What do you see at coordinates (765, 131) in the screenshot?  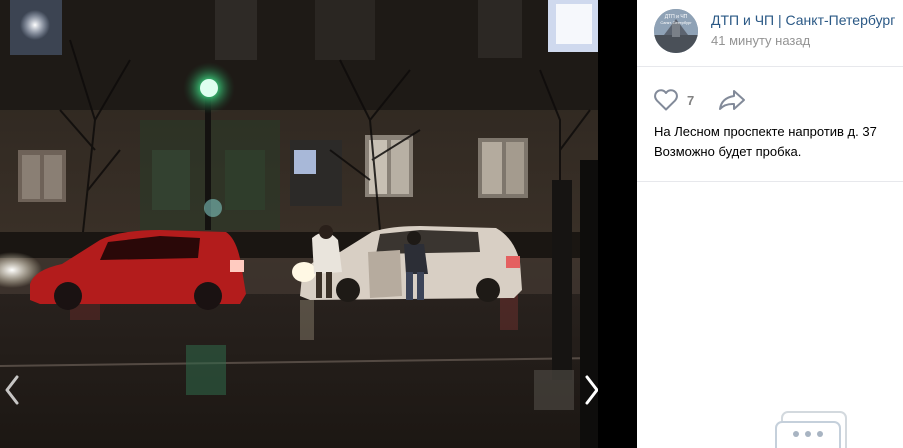 I see `post-text-line-1: На Лесном проспекте напротив д. 37` at bounding box center [765, 131].